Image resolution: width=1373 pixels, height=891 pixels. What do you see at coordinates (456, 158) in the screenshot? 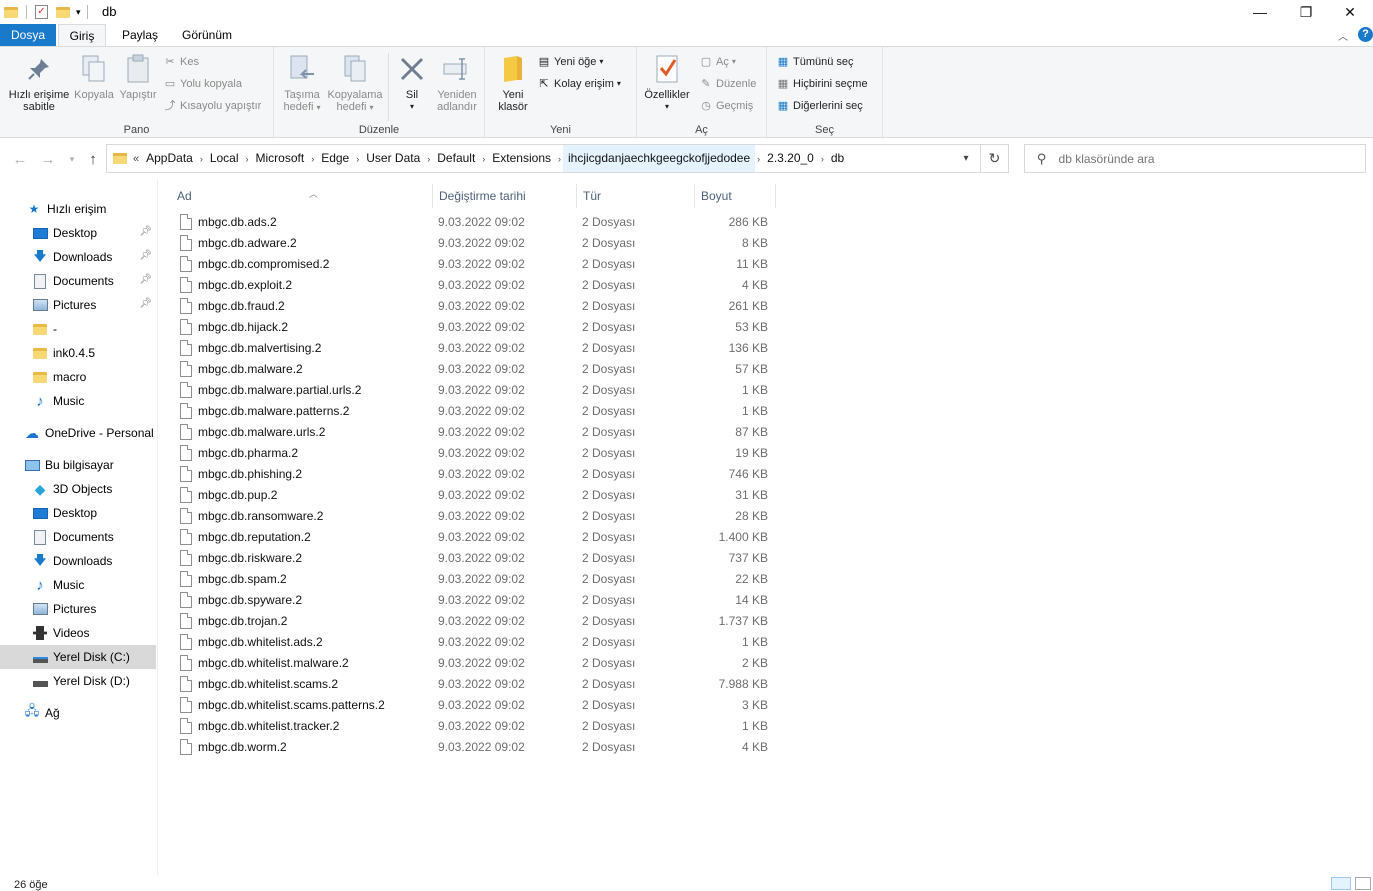
I see `breadcrumb-default: Default` at bounding box center [456, 158].